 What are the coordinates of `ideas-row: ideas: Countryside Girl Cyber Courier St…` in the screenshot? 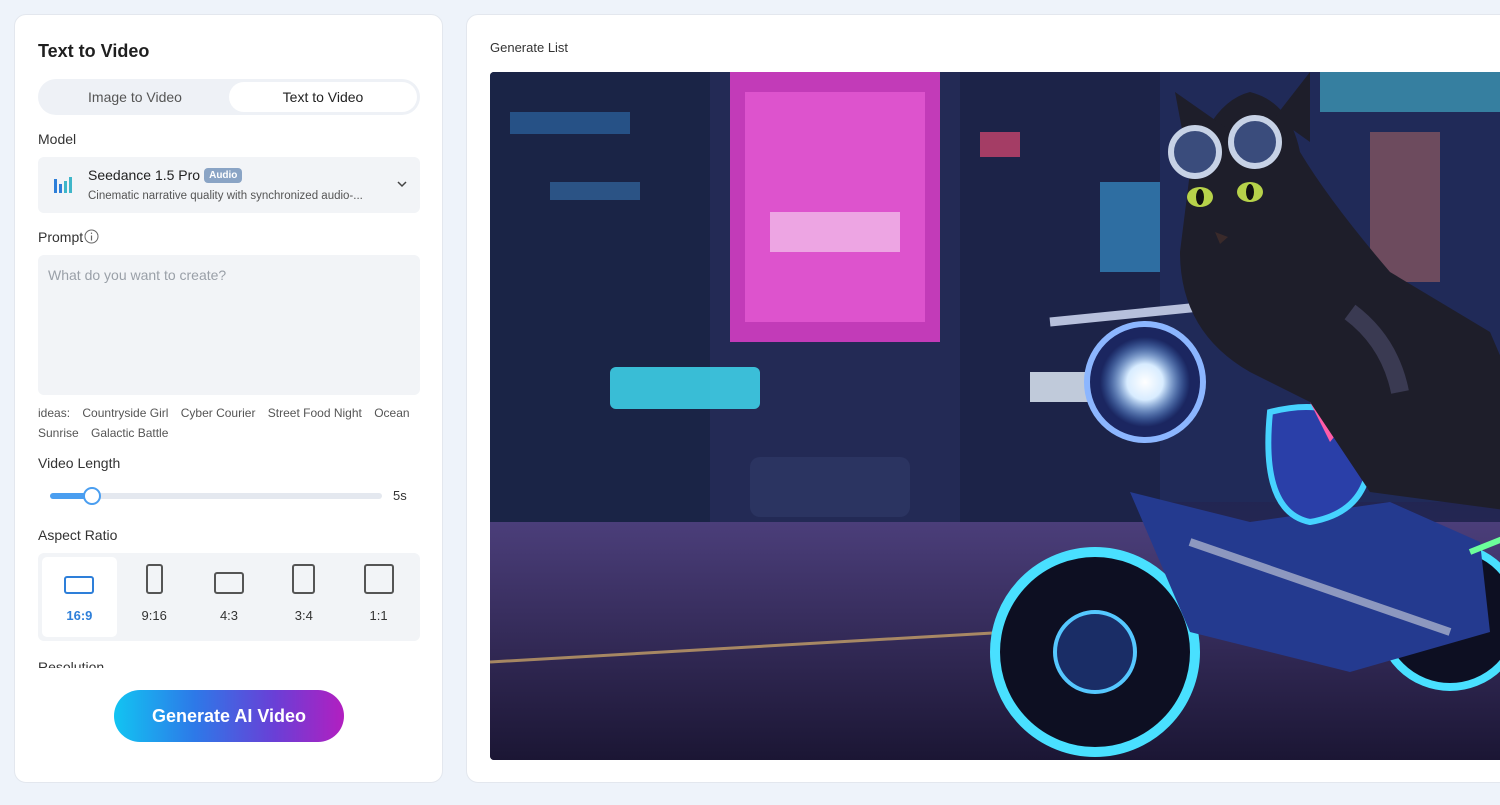 It's located at (229, 423).